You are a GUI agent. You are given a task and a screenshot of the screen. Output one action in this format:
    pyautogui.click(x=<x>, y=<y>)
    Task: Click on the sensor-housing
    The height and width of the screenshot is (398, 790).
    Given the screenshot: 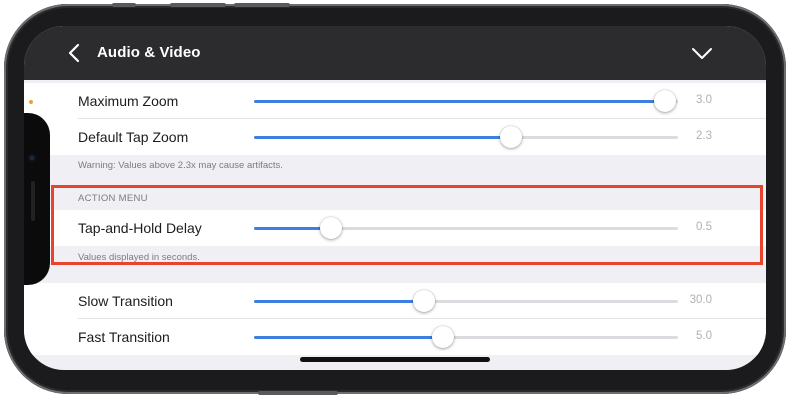 What is the action you would take?
    pyautogui.click(x=37, y=199)
    